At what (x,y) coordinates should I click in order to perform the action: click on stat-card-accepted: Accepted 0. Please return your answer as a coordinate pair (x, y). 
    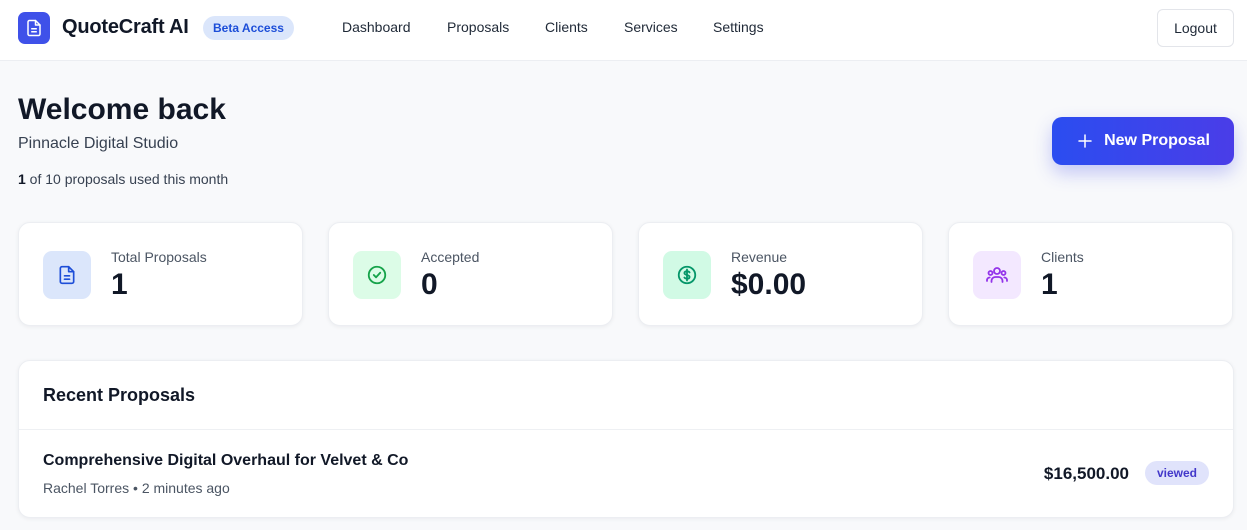
    Looking at the image, I should click on (470, 274).